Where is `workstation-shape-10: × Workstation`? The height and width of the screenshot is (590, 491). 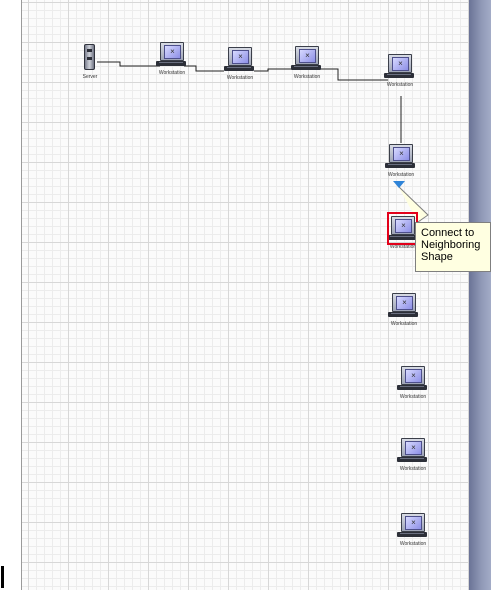 workstation-shape-10: × Workstation is located at coordinates (413, 531).